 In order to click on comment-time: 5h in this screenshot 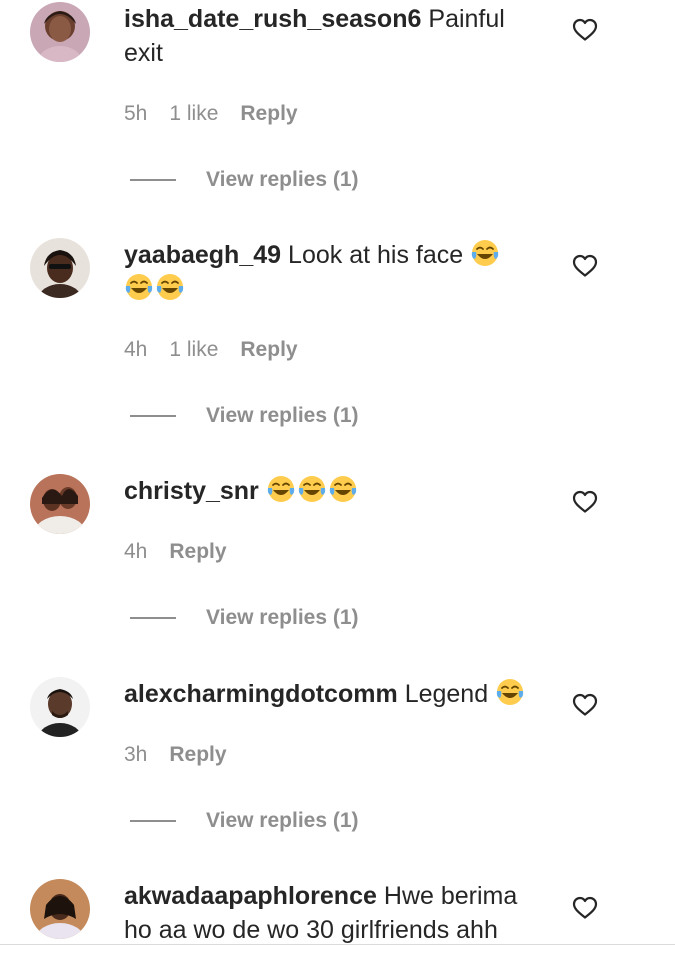, I will do `click(136, 113)`.